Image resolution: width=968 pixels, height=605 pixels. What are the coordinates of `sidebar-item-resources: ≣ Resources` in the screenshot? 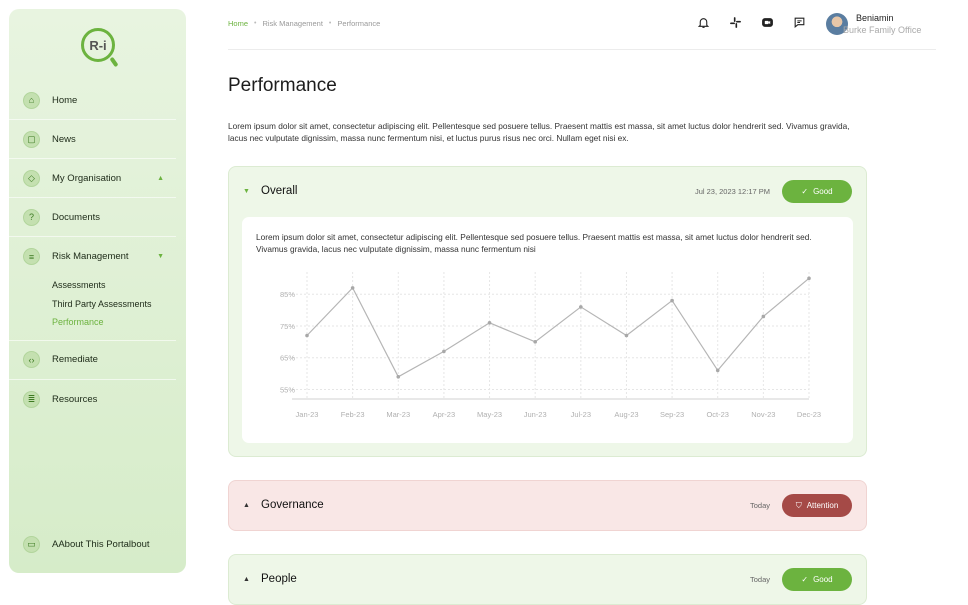 It's located at (92, 399).